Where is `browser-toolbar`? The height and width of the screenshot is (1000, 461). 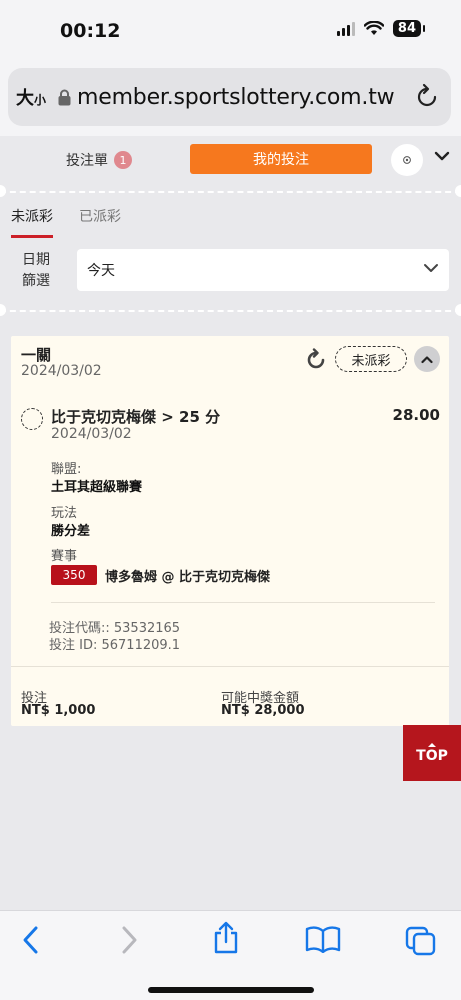 browser-toolbar is located at coordinates (230, 955).